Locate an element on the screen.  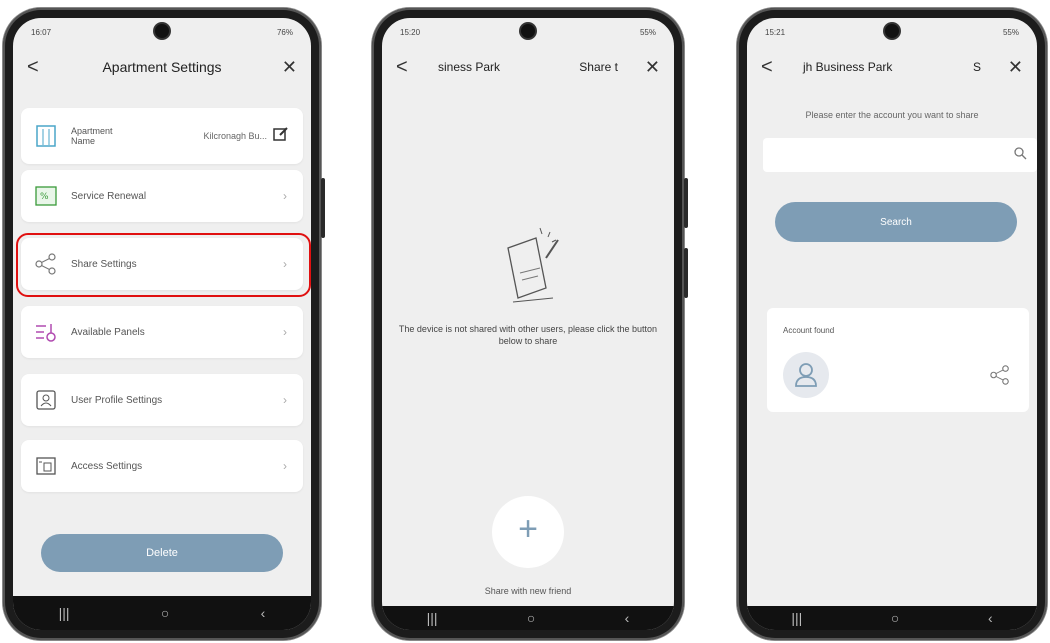
avatar is located at coordinates (806, 375).